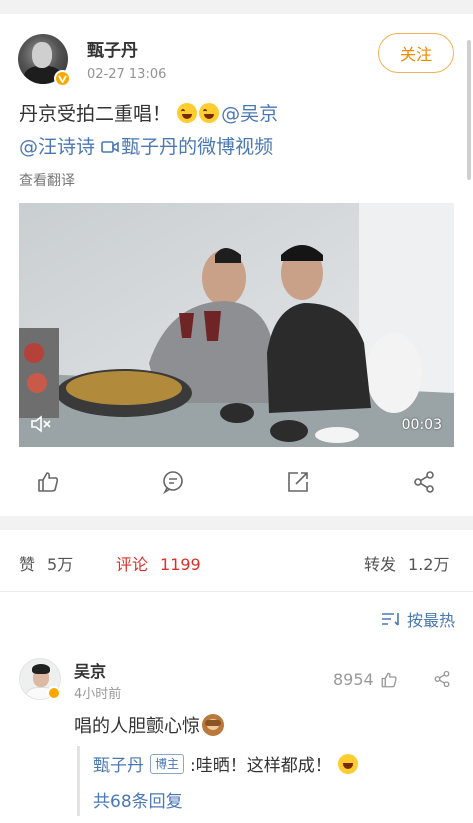 This screenshot has height=823, width=473. I want to click on mention-link: @吴京, so click(249, 114).